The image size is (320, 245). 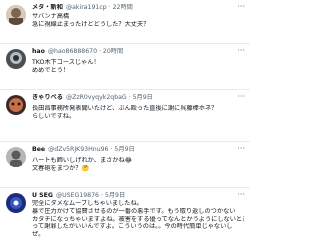 I want to click on tweet-text: ハートも飾いしげれか、まさかね😂 文春砲をまつか？🤔, so click(x=138, y=165).